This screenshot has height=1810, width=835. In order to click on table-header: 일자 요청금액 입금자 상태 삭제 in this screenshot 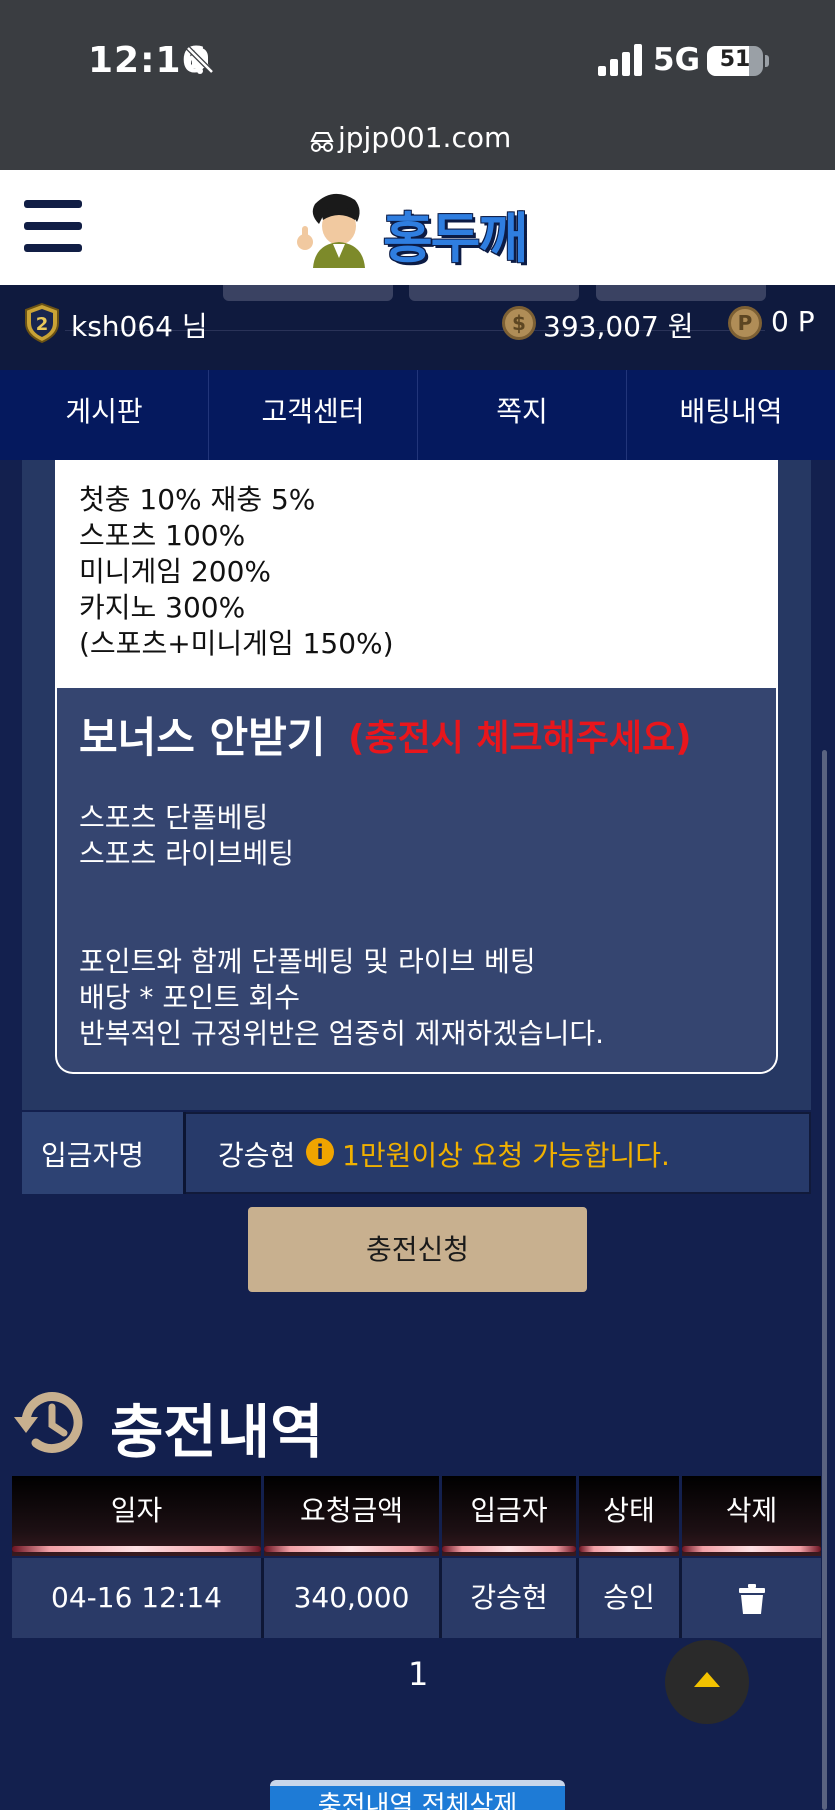, I will do `click(416, 1516)`.